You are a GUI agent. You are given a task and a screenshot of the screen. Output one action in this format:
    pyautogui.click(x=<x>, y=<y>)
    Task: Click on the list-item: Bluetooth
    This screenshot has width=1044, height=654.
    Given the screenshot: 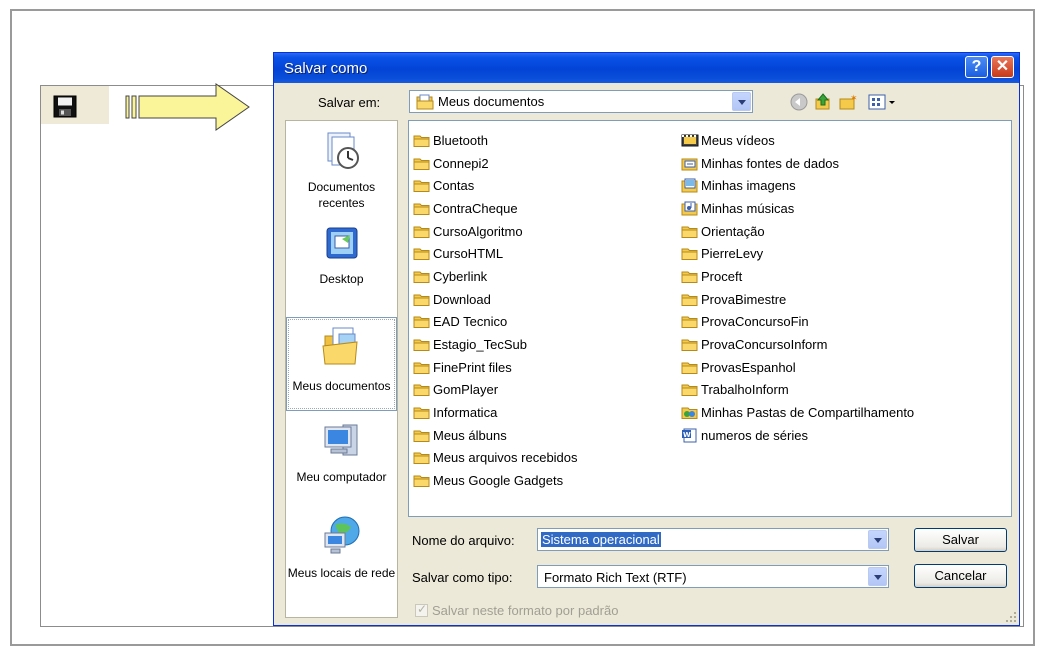 What is the action you would take?
    pyautogui.click(x=495, y=140)
    